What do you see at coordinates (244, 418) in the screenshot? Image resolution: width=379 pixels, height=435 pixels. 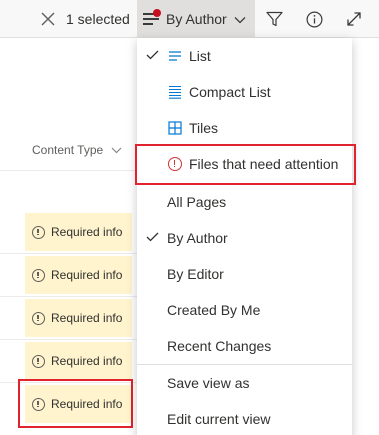 I see `menu-item-edit-current-view: Edit current view` at bounding box center [244, 418].